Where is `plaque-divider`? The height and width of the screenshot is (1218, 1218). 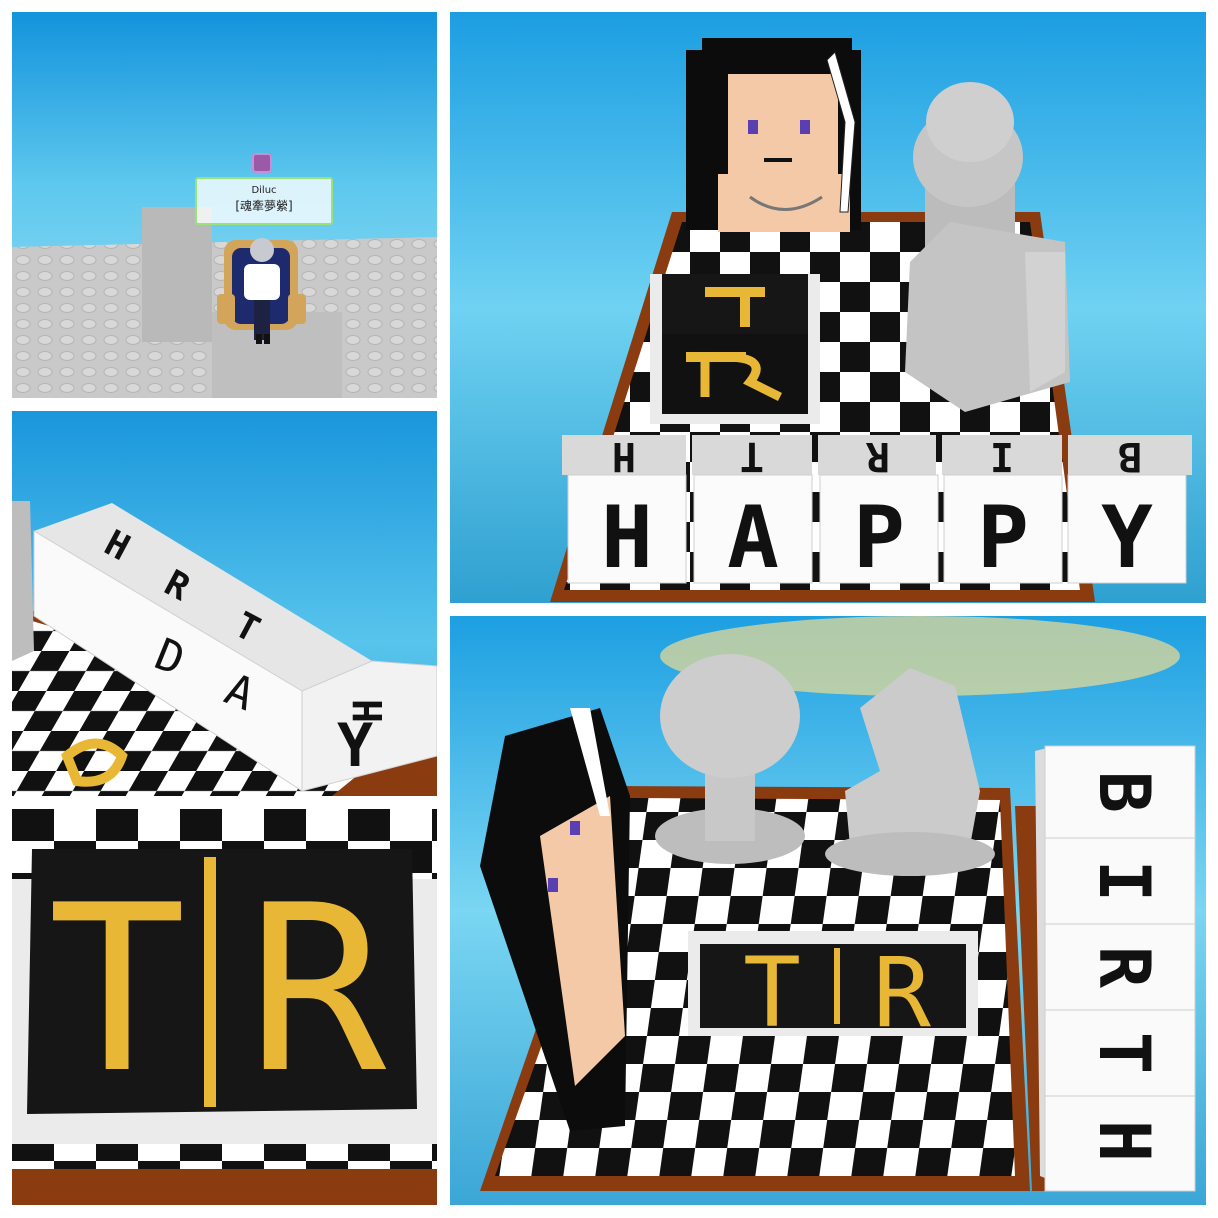 plaque-divider is located at coordinates (210, 982).